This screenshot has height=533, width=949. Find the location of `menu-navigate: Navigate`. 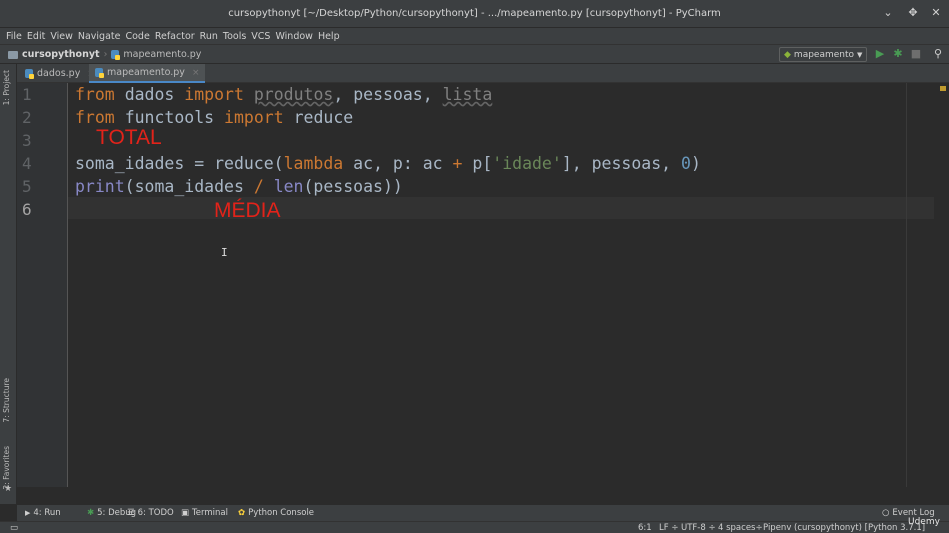

menu-navigate: Navigate is located at coordinates (99, 36).